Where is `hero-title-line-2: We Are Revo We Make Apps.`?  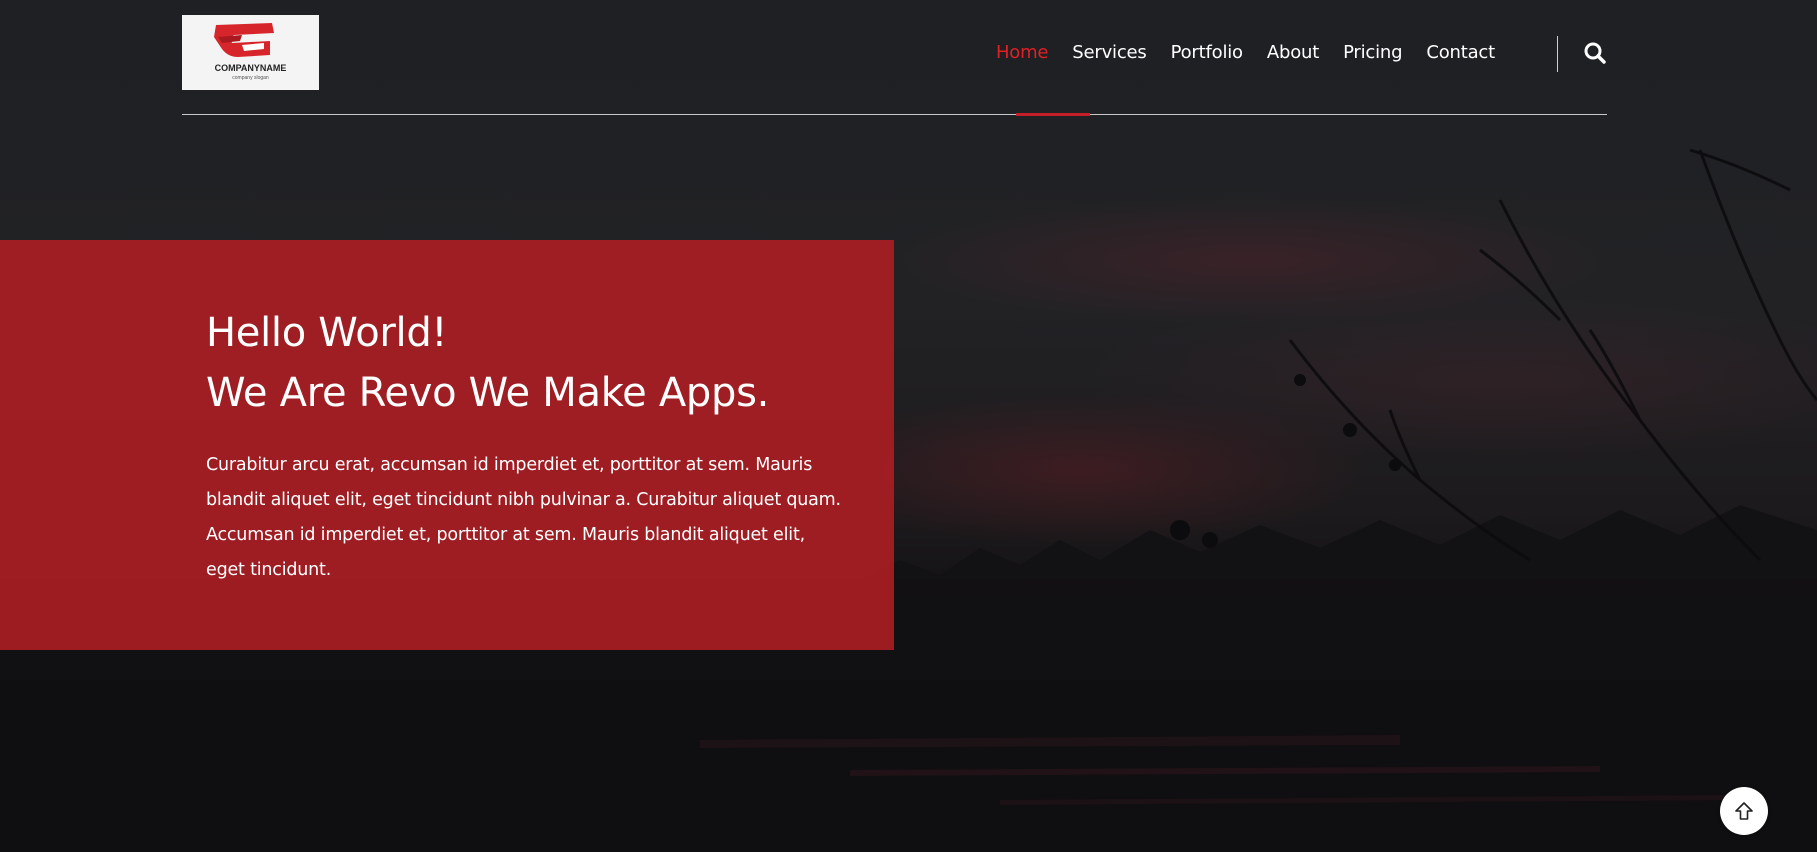 hero-title-line-2: We Are Revo We Make Apps. is located at coordinates (488, 393).